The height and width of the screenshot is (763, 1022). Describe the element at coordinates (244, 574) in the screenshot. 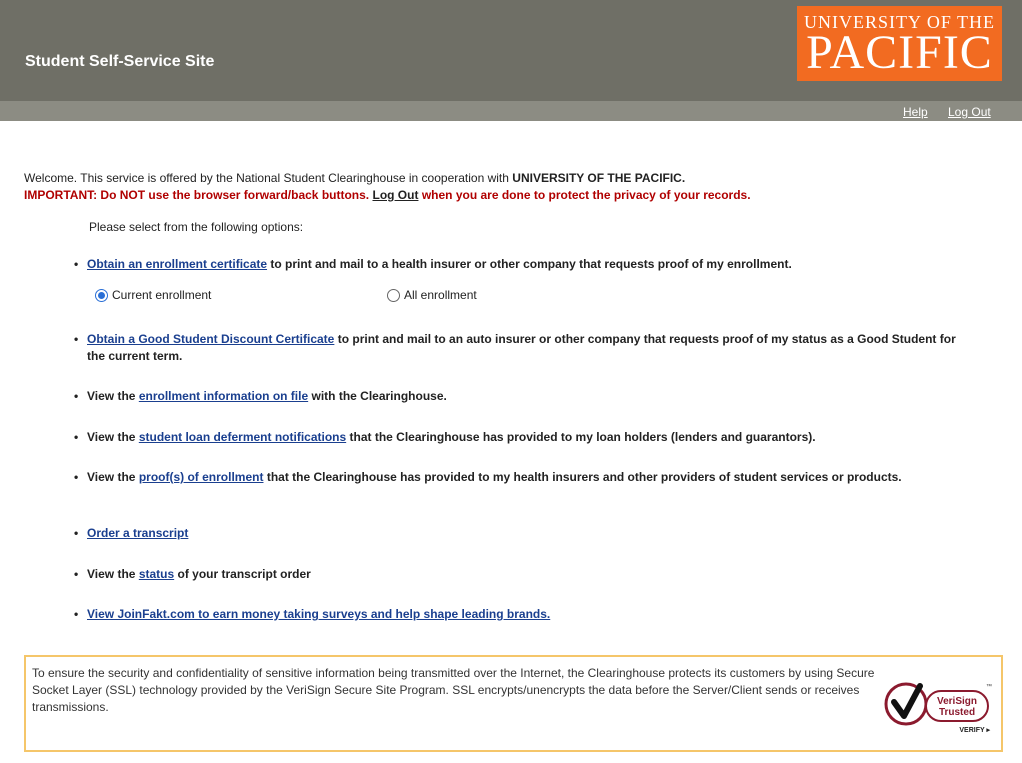

I see `item-text: of your transcript order` at that location.